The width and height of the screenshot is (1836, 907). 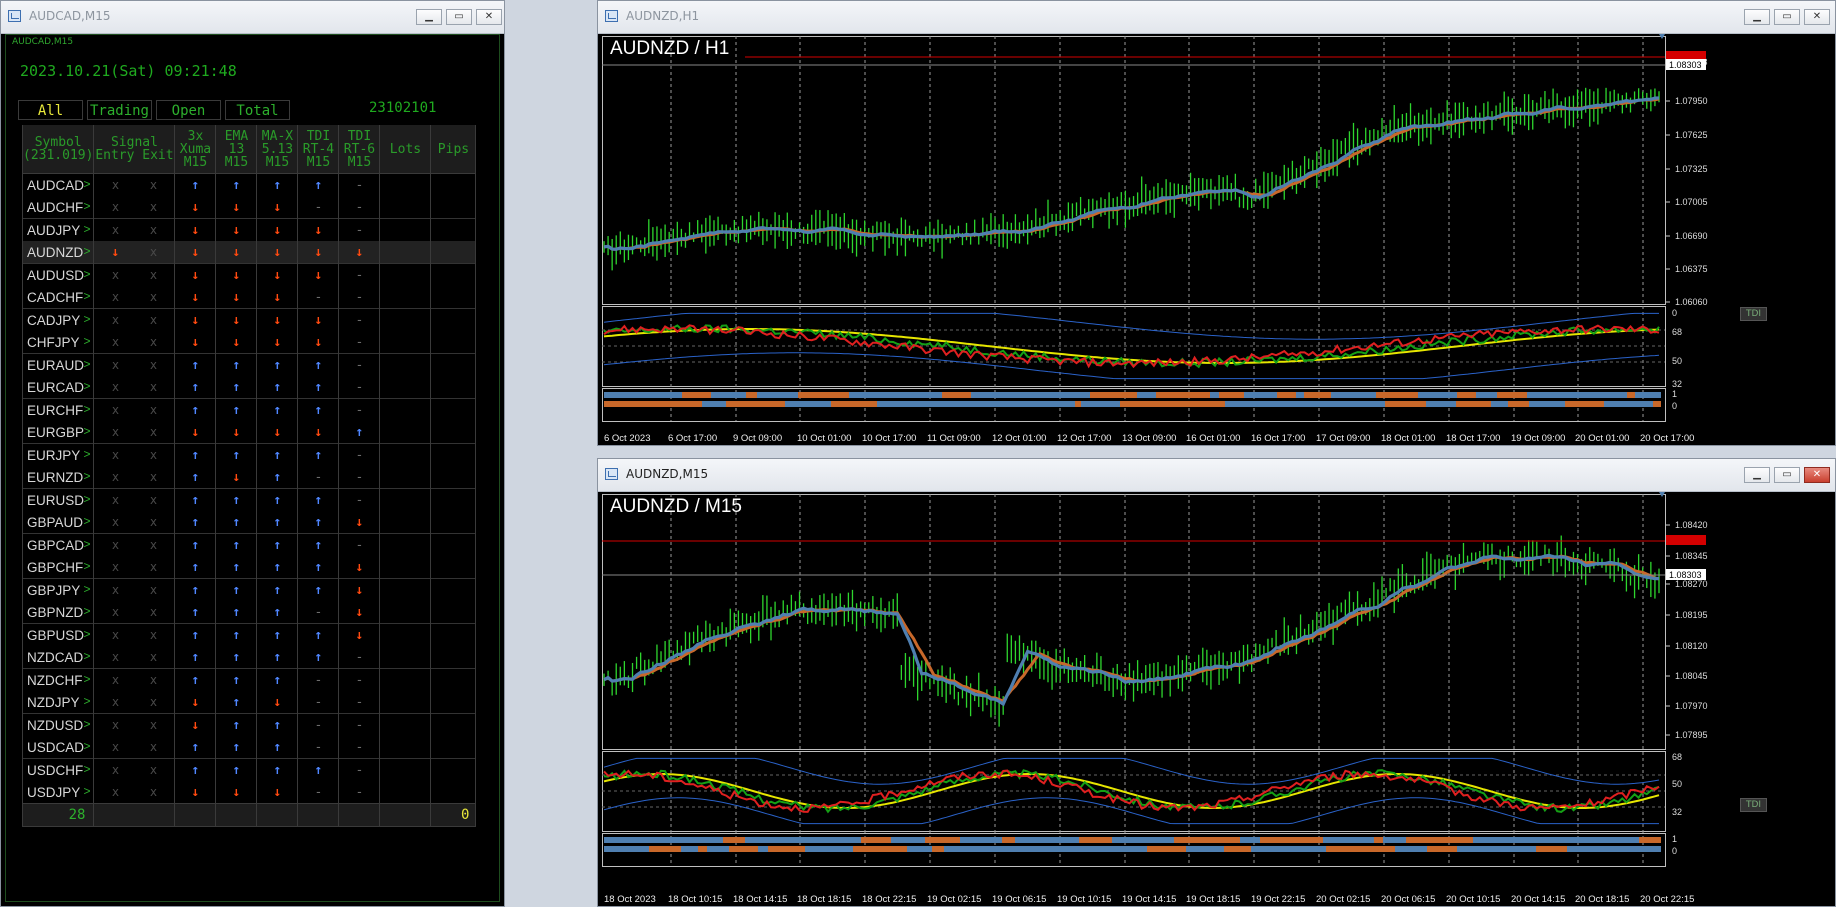 What do you see at coordinates (58, 702) in the screenshot?
I see `symbol-cell: NZDJPY >` at bounding box center [58, 702].